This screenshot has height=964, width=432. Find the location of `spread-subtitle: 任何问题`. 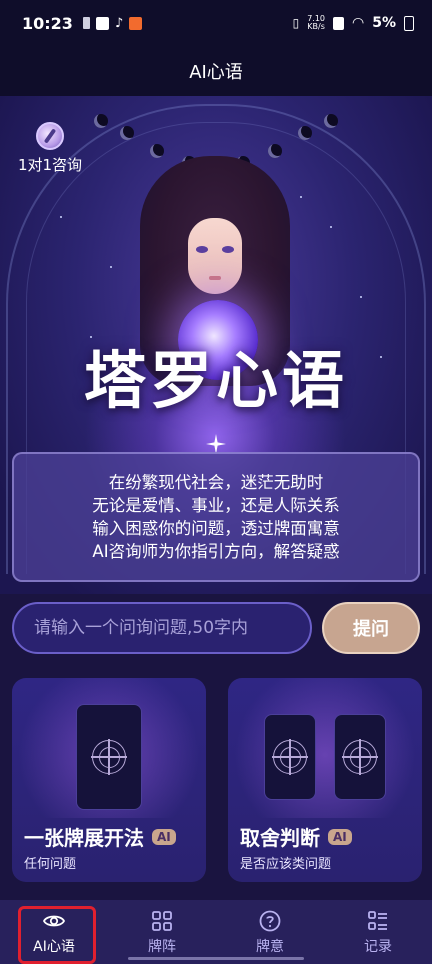

spread-subtitle: 任何问题 is located at coordinates (50, 864).